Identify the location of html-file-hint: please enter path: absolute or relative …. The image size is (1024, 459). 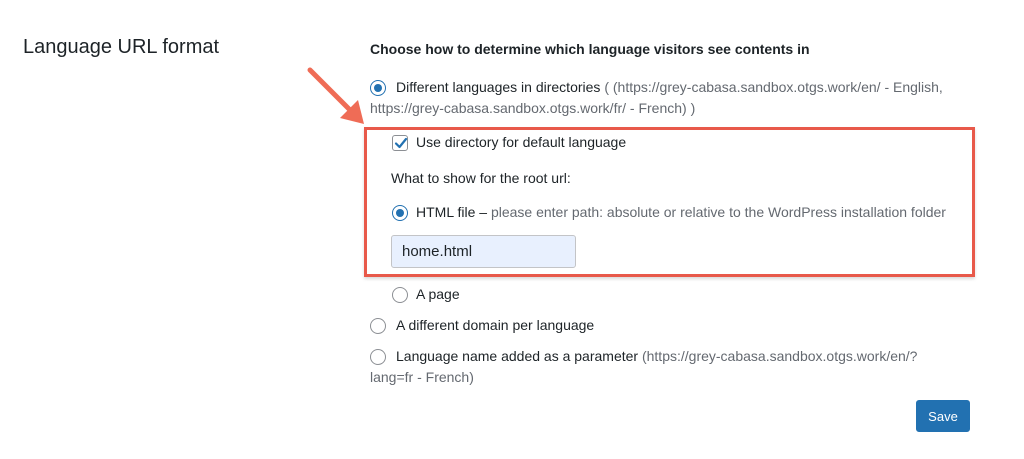
(718, 212).